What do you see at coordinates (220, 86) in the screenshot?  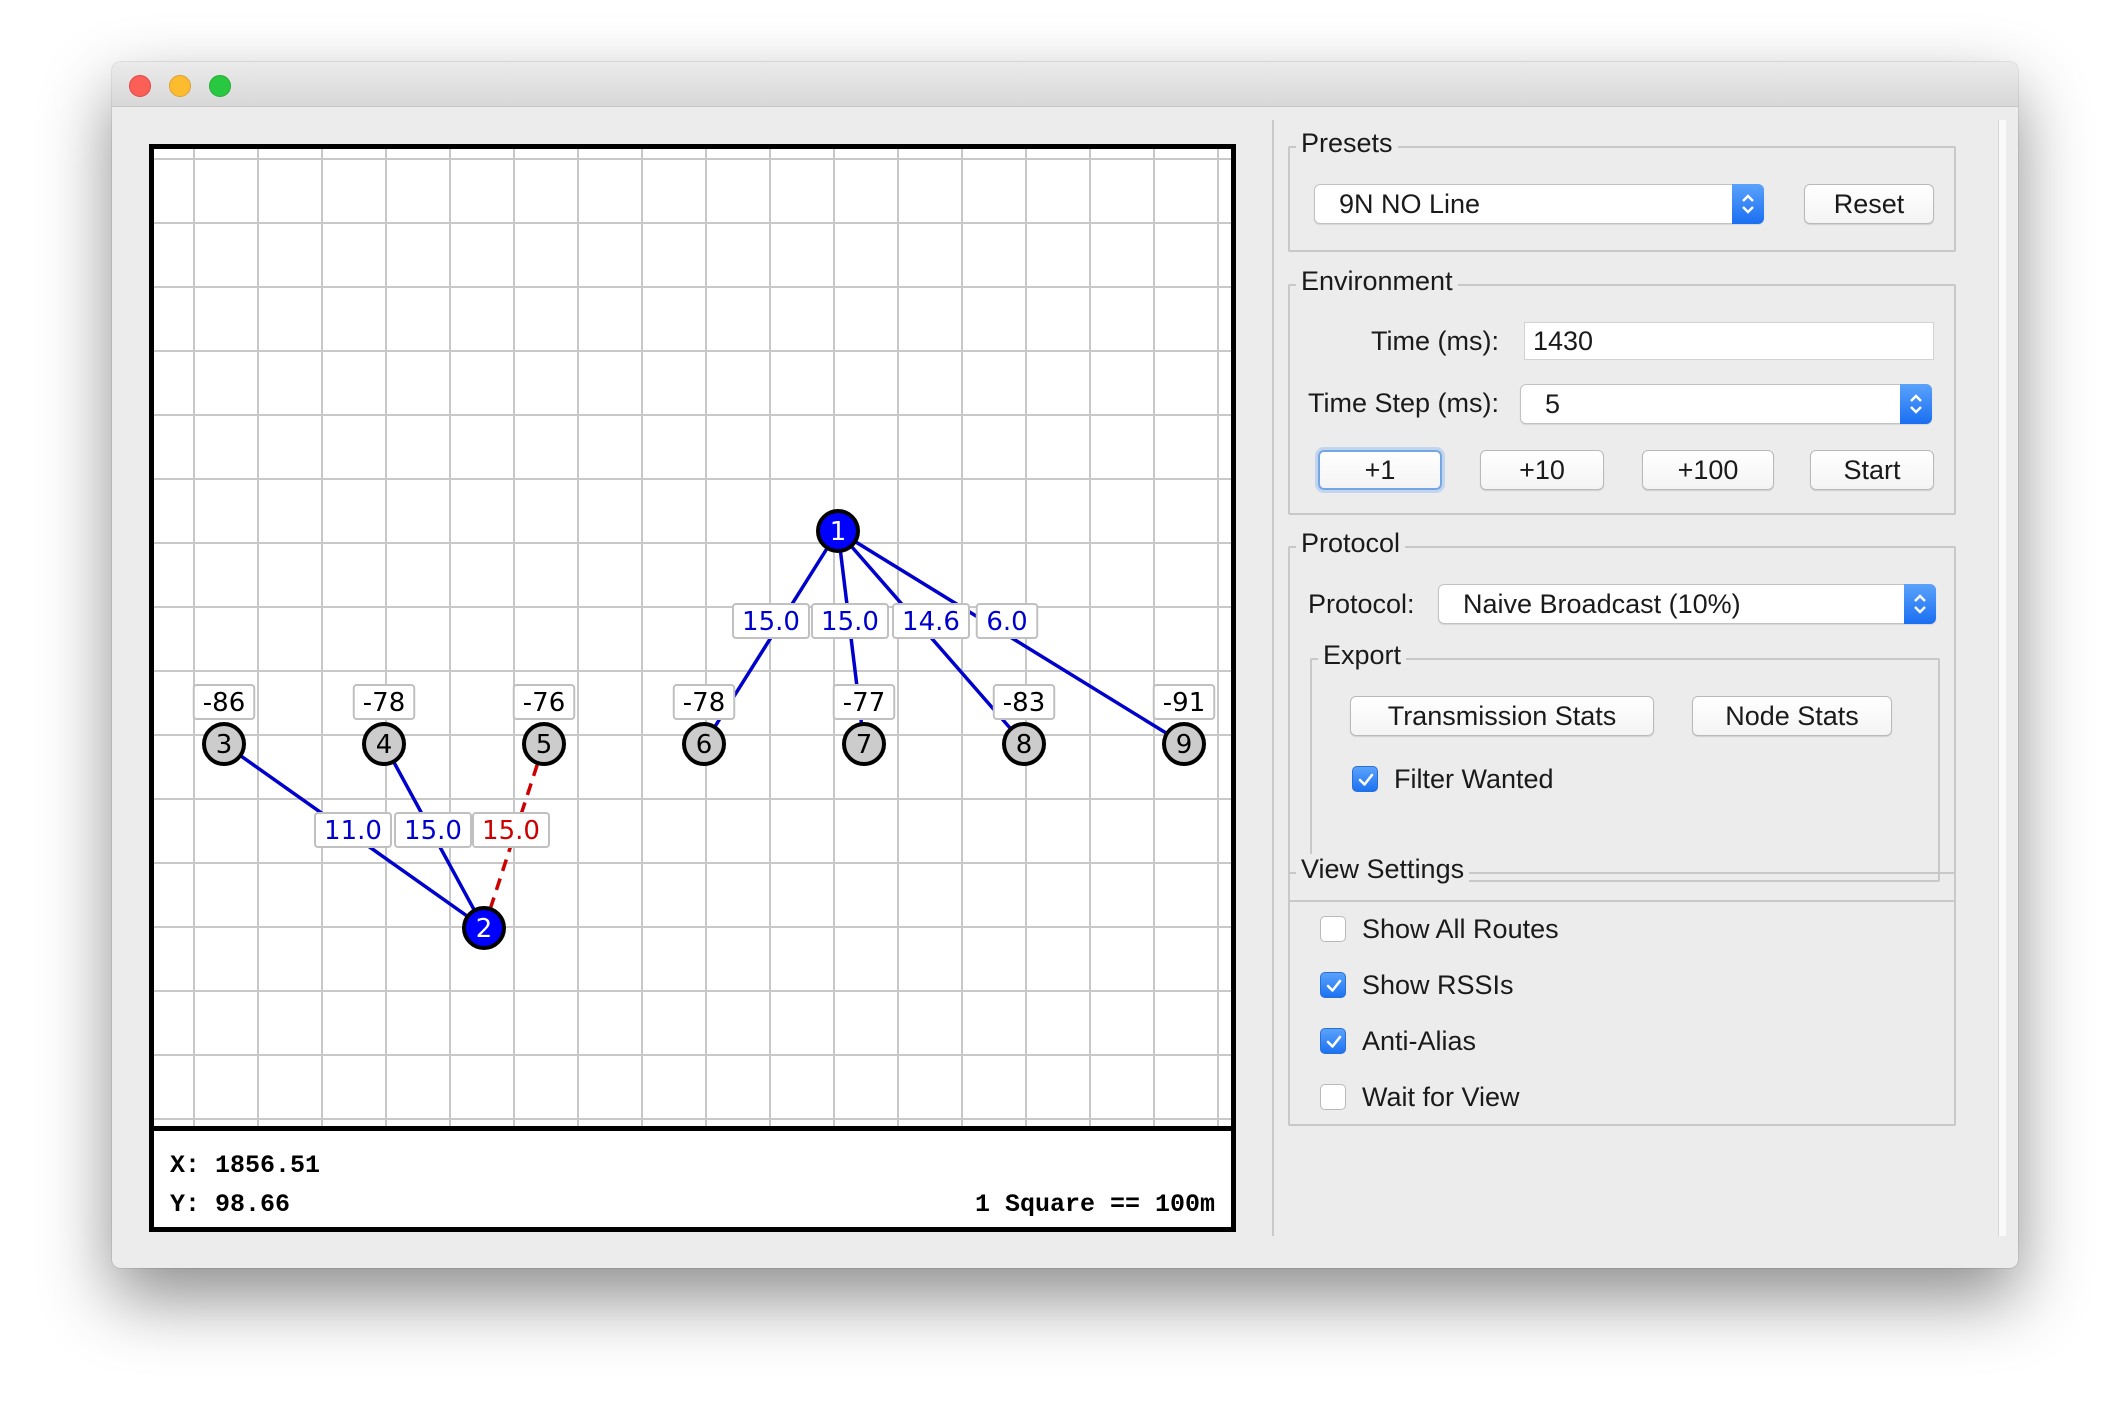 I see `zoom-window-button` at bounding box center [220, 86].